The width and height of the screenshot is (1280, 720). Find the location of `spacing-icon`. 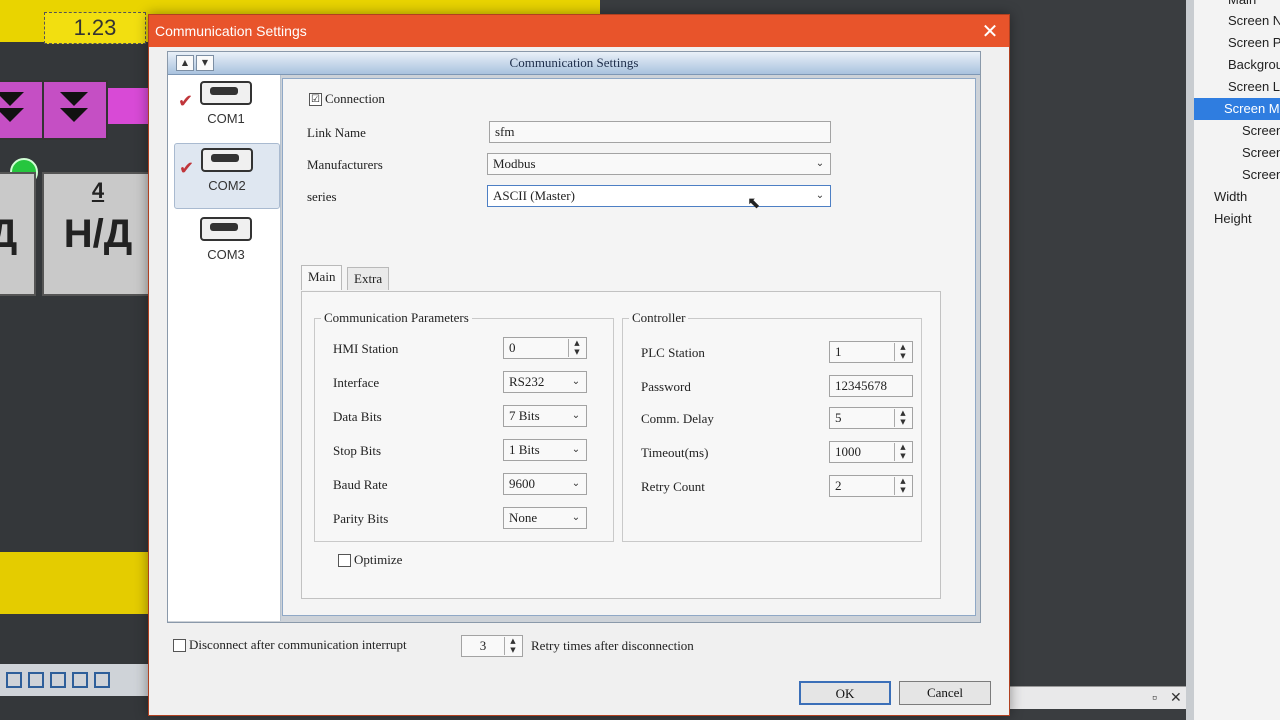

spacing-icon is located at coordinates (58, 680).